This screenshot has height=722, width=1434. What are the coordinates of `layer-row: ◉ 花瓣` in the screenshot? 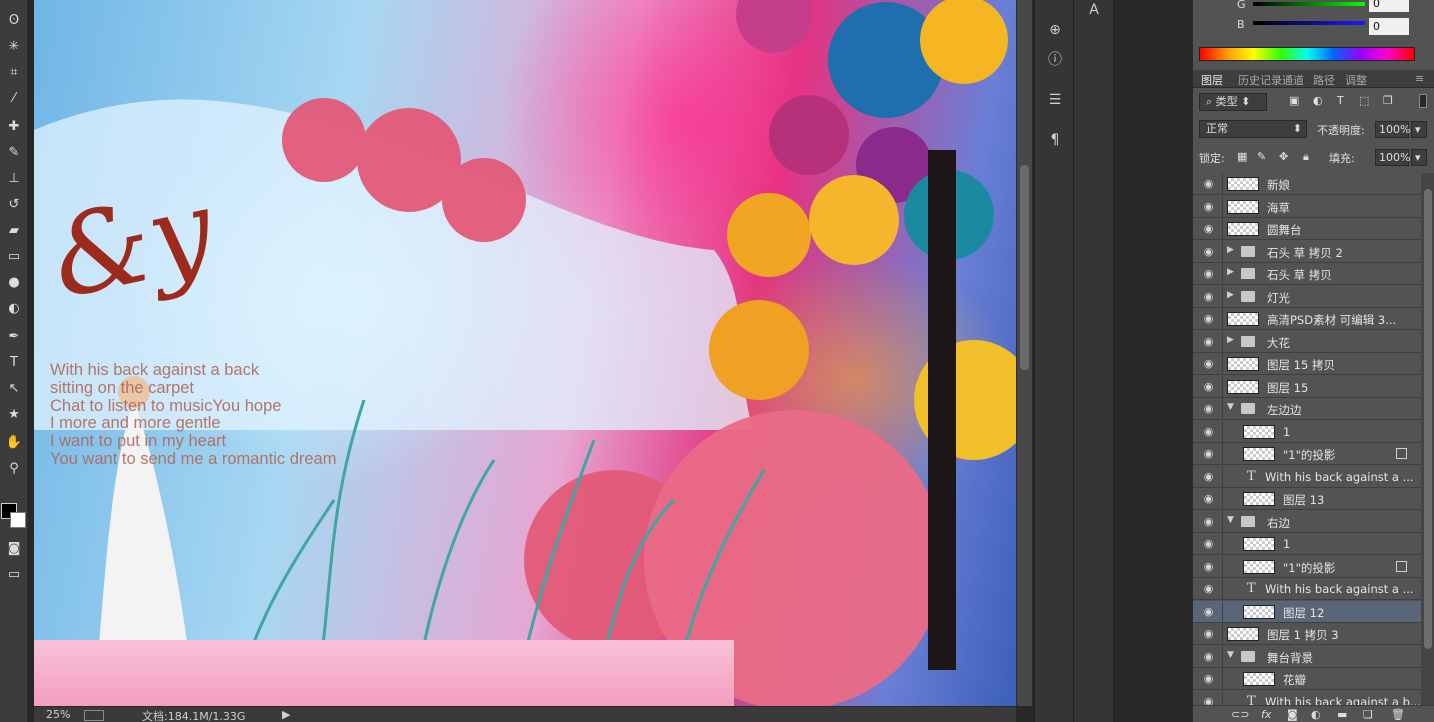 It's located at (1307, 679).